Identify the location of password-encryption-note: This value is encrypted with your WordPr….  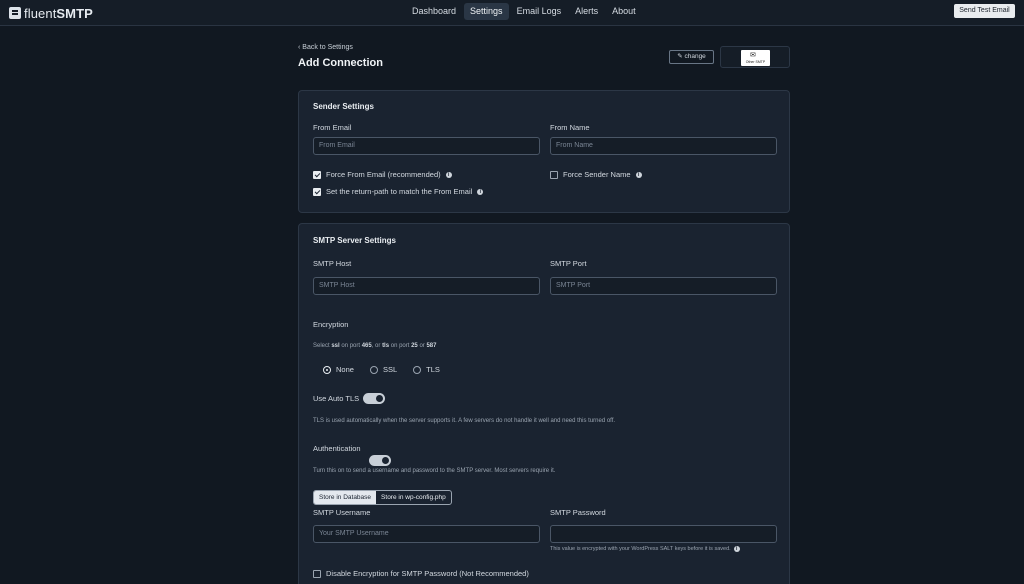
(645, 549).